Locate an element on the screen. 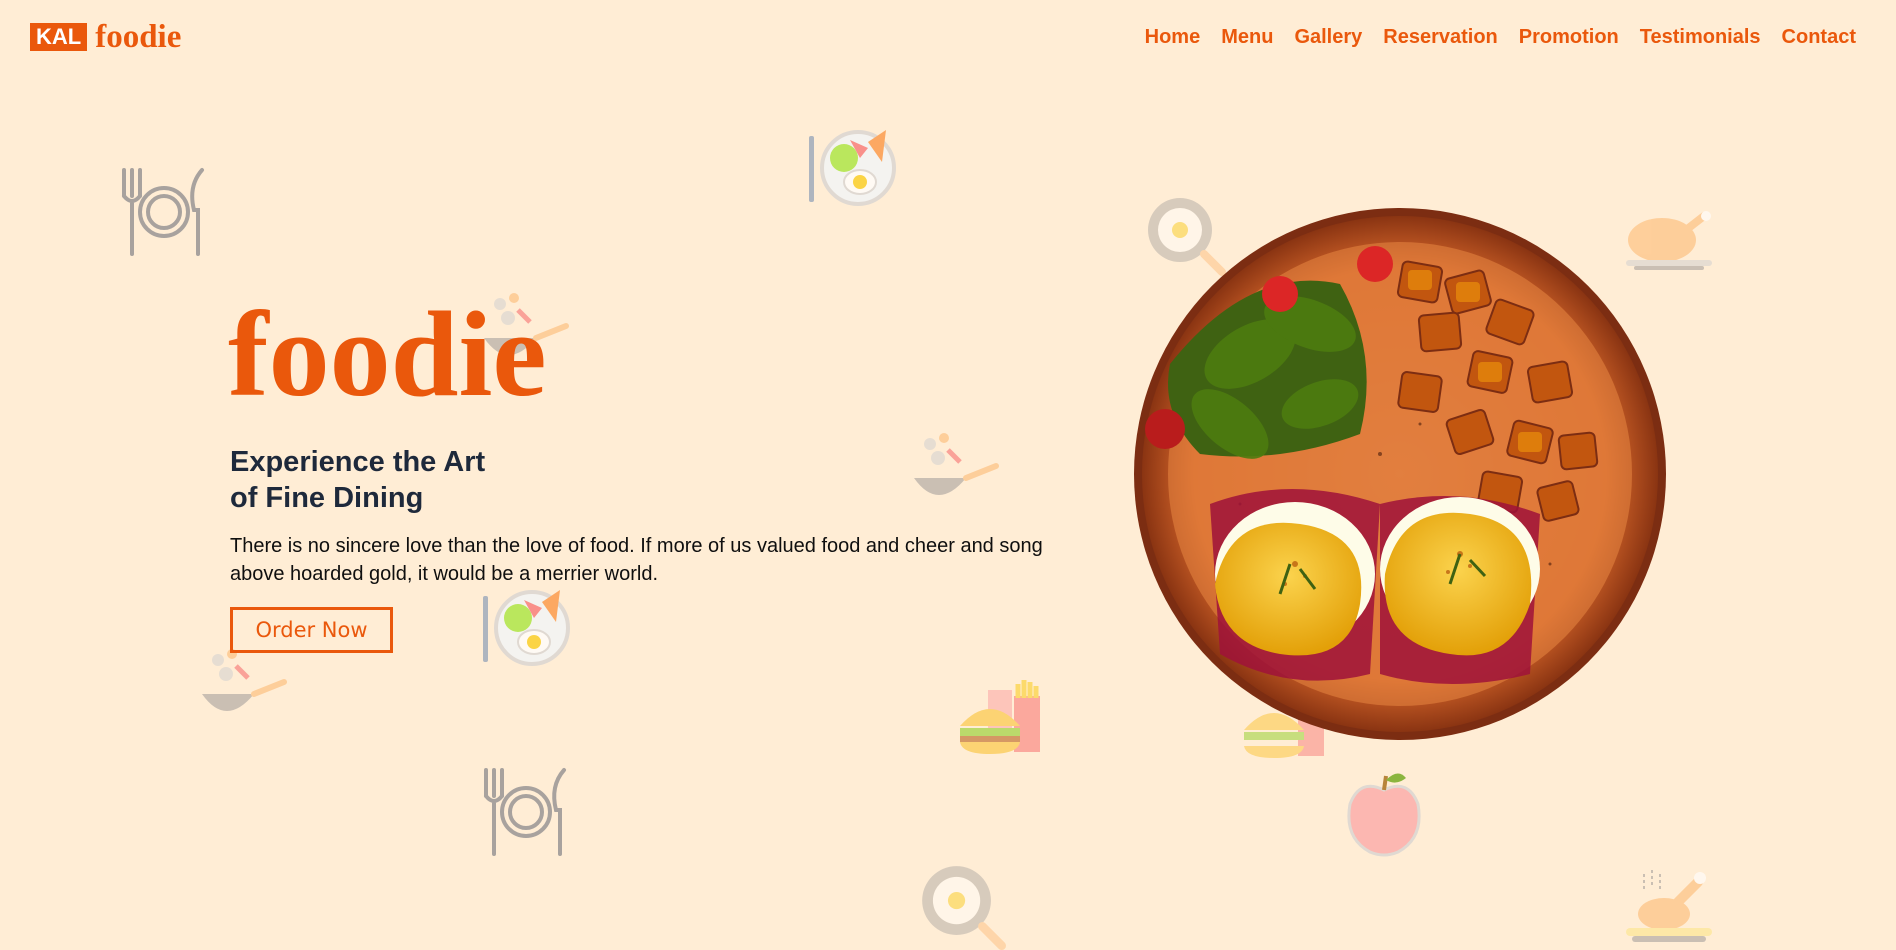  fried-egg-pan-icon is located at coordinates (964, 908).